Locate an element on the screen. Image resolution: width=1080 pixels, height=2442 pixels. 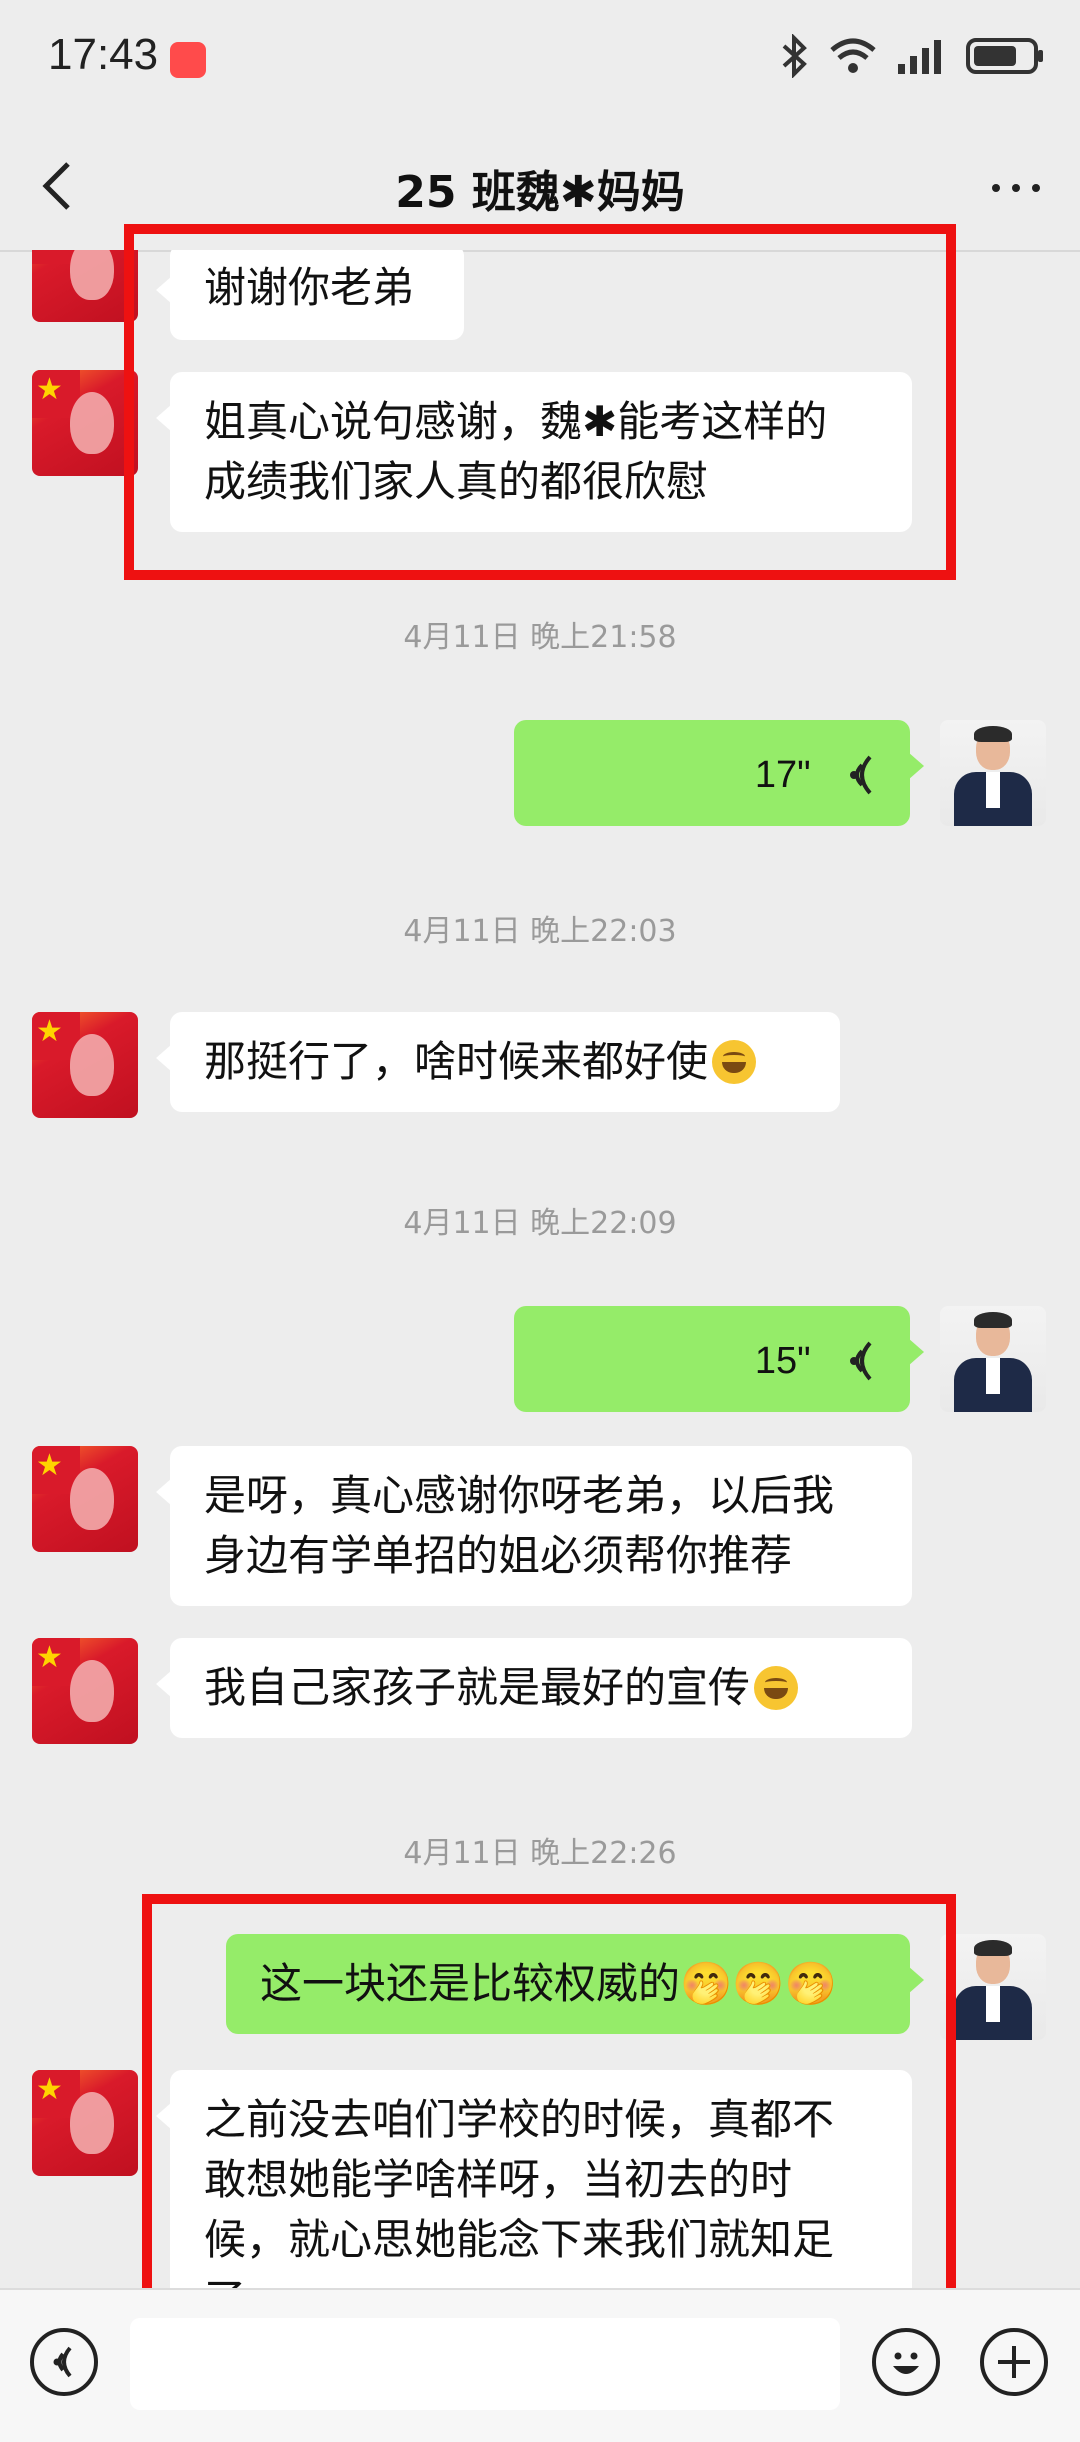
status-icons is located at coordinates (913, 56).